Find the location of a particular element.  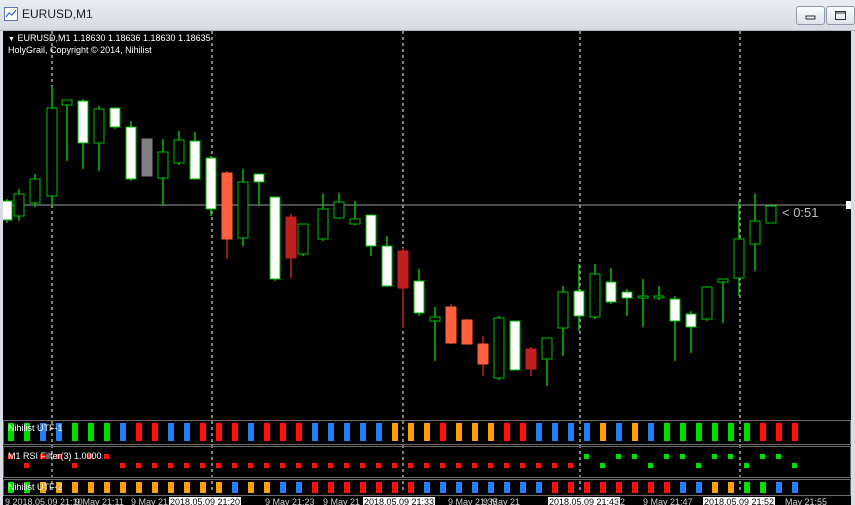

time-axis-tick: 9 2018.05.09 21:10 is located at coordinates (44, 501).